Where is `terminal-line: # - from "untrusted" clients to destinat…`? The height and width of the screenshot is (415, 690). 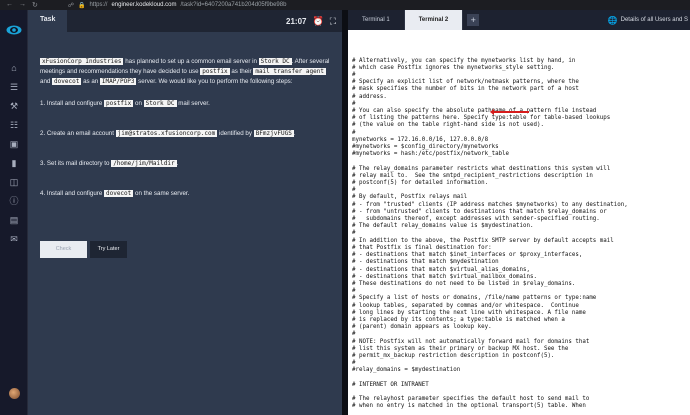 terminal-line: # - from "untrusted" clients to destinat… is located at coordinates (479, 211).